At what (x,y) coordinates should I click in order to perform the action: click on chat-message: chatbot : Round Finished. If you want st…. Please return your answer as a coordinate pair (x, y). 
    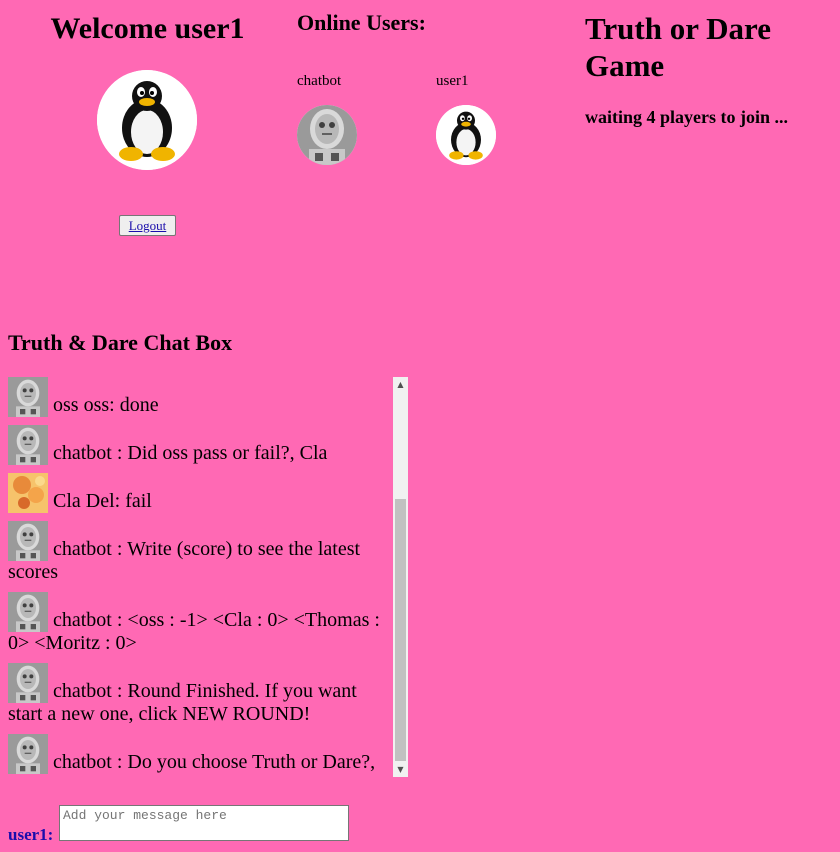
    Looking at the image, I should click on (199, 694).